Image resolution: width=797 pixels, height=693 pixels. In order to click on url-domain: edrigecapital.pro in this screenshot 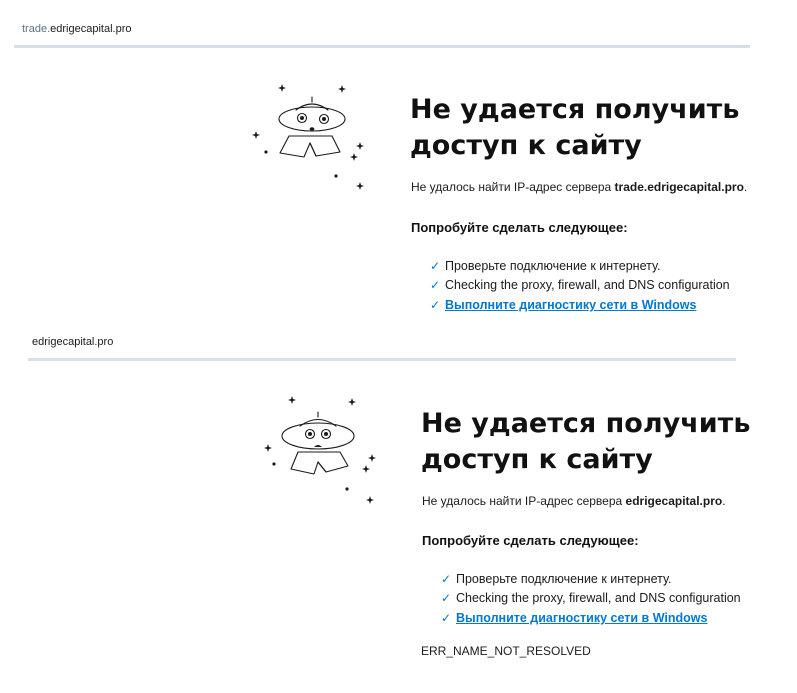, I will do `click(91, 29)`.